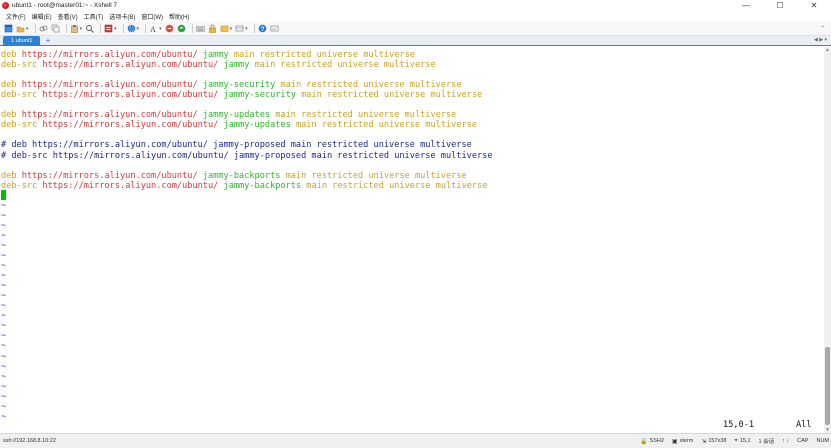  I want to click on font-dropdown-icon: ▾, so click(160, 29).